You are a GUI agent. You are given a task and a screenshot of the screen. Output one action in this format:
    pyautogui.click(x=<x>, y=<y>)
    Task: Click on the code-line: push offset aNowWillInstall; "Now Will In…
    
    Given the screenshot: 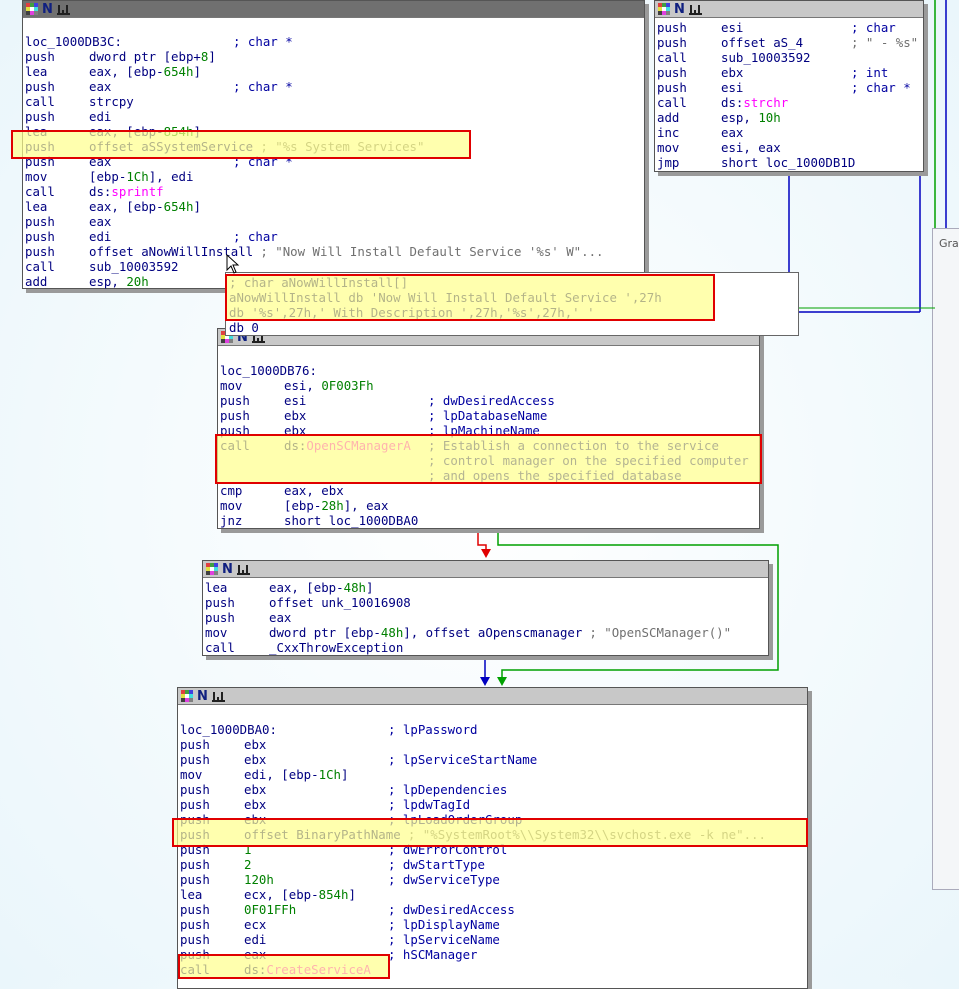 What is the action you would take?
    pyautogui.click(x=334, y=251)
    